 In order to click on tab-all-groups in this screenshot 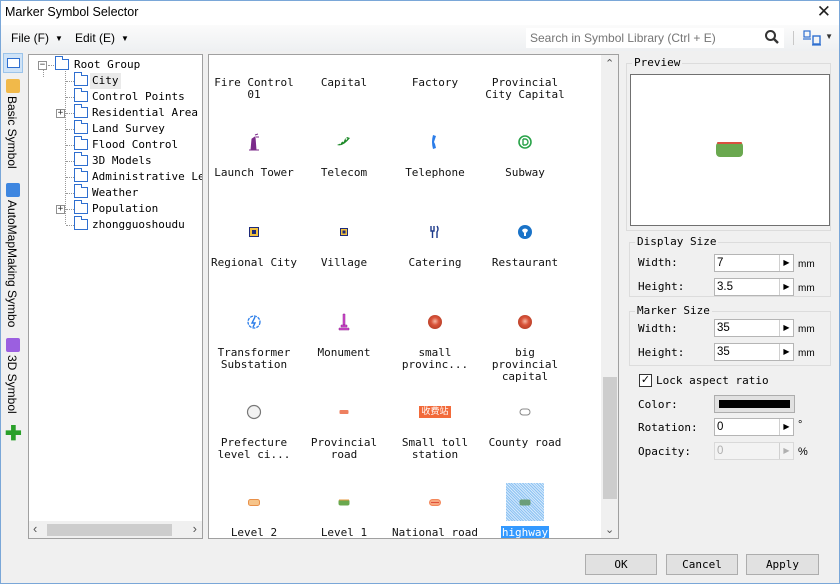, I will do `click(13, 63)`.